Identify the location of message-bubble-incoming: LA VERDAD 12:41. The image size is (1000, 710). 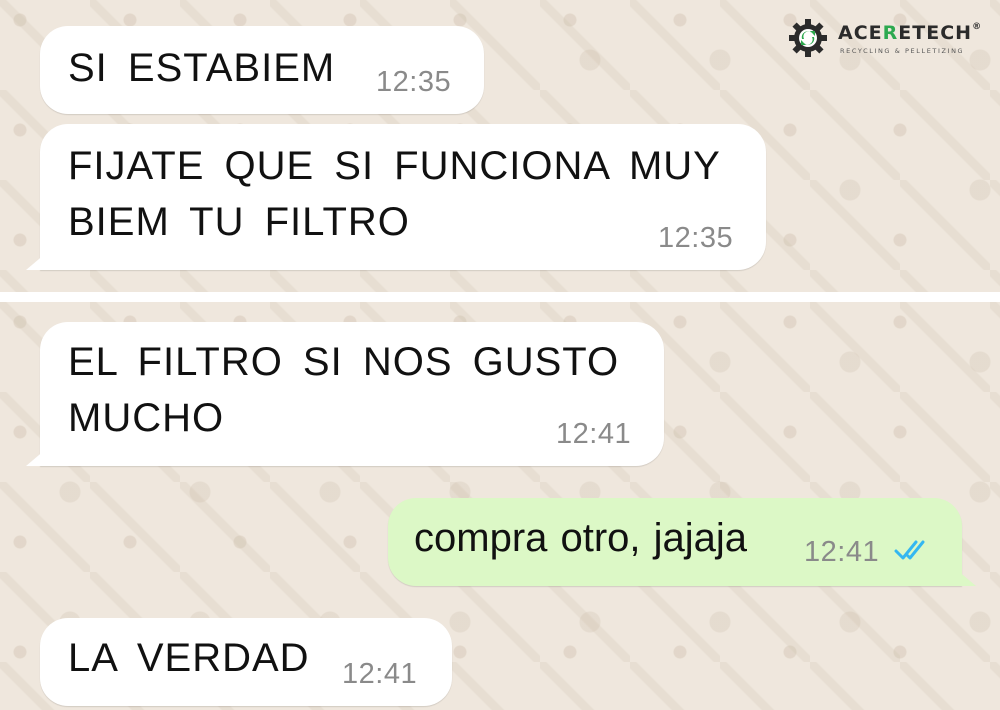
(246, 662).